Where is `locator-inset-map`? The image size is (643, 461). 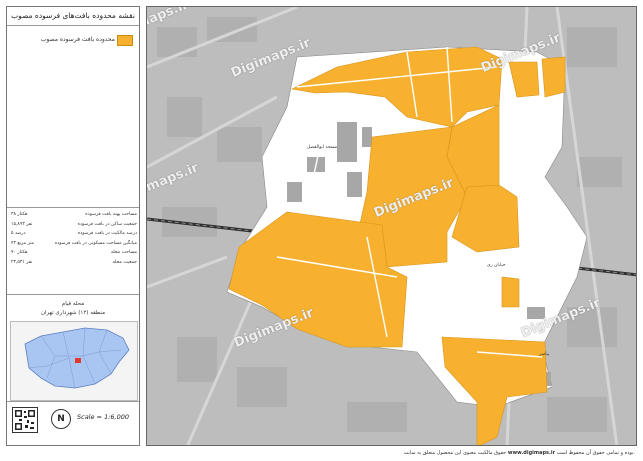 locator-inset-map is located at coordinates (74, 361).